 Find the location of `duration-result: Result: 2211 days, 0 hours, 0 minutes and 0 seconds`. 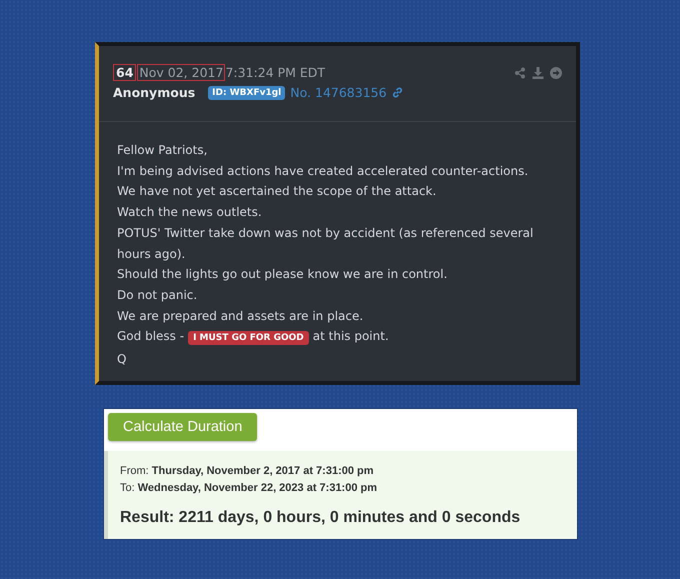

duration-result: Result: 2211 days, 0 hours, 0 minutes and 0 seconds is located at coordinates (321, 518).